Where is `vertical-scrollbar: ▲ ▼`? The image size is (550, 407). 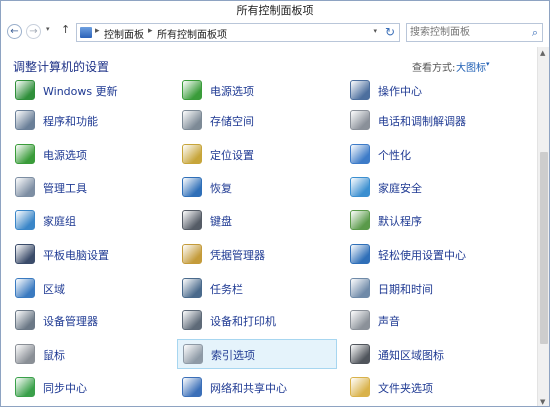 vertical-scrollbar: ▲ ▼ is located at coordinates (543, 226).